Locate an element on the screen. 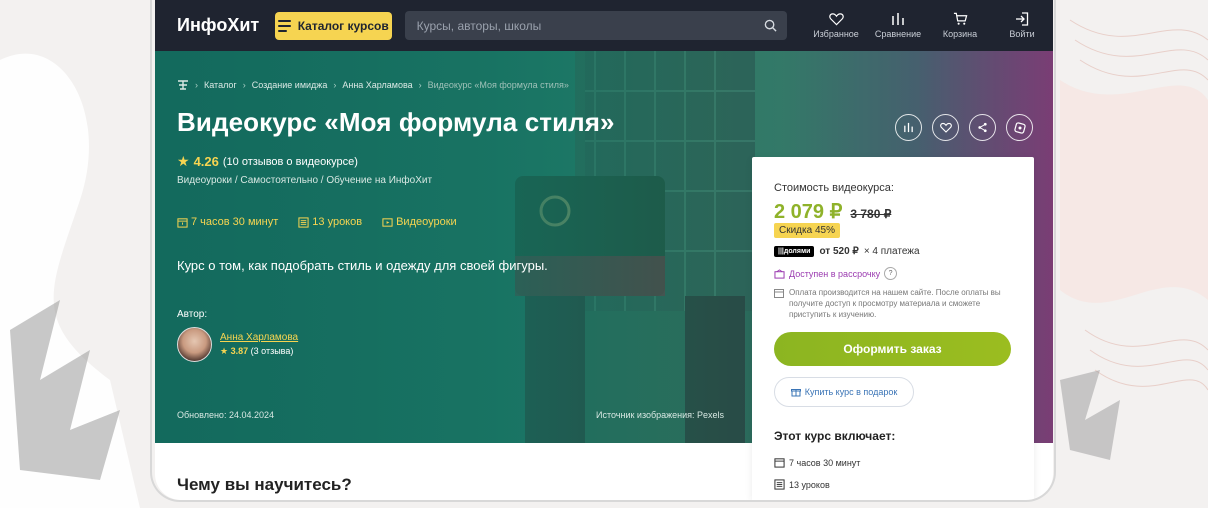 This screenshot has width=1208, height=508. nav-login-label: Войти is located at coordinates (1022, 34).